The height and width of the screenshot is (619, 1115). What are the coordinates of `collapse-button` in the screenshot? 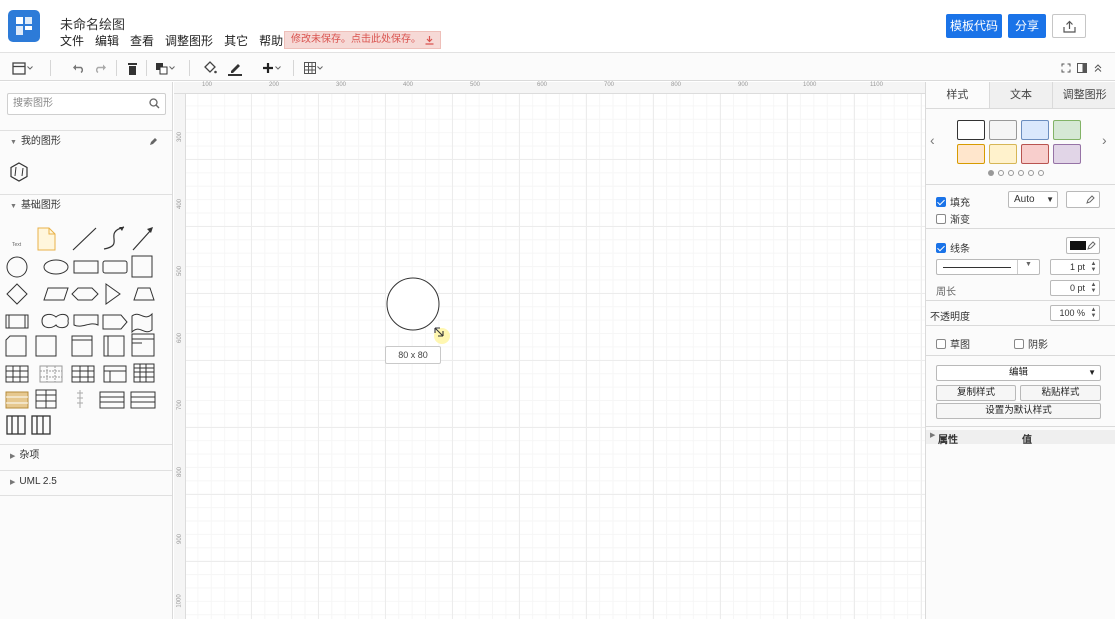 It's located at (1098, 68).